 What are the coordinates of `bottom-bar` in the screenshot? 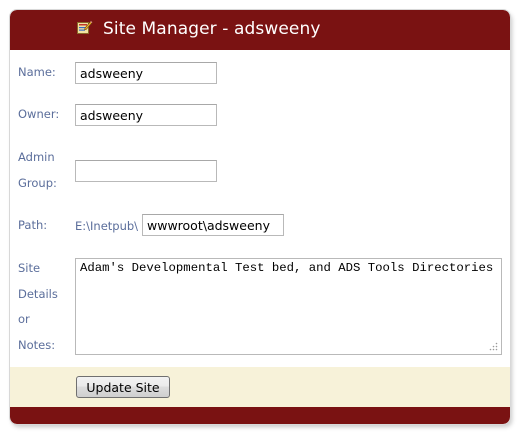 It's located at (260, 415).